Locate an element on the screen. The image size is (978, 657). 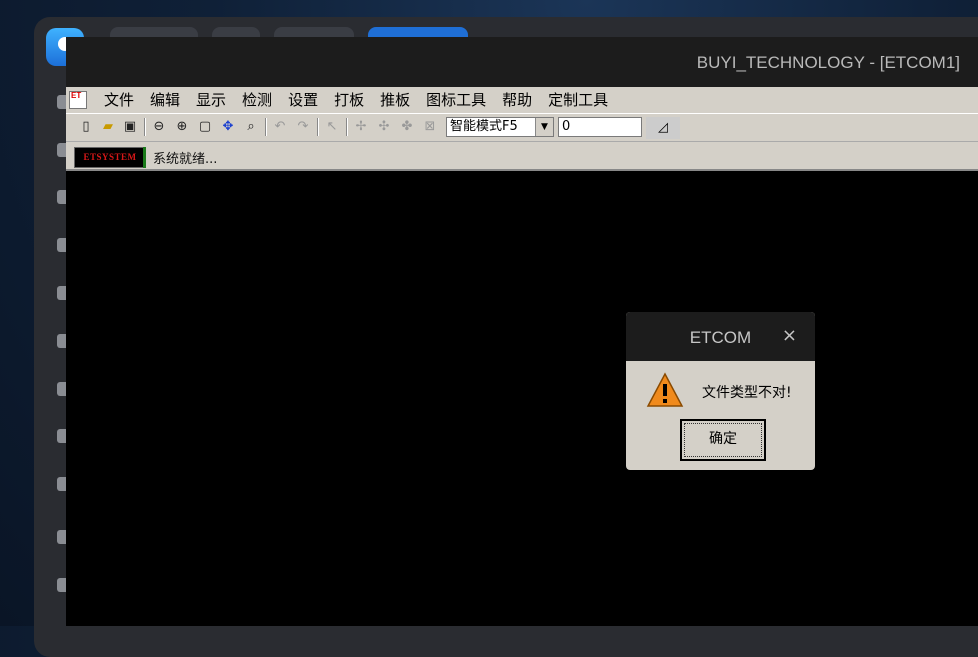
select-icon: ↖ is located at coordinates (332, 127).